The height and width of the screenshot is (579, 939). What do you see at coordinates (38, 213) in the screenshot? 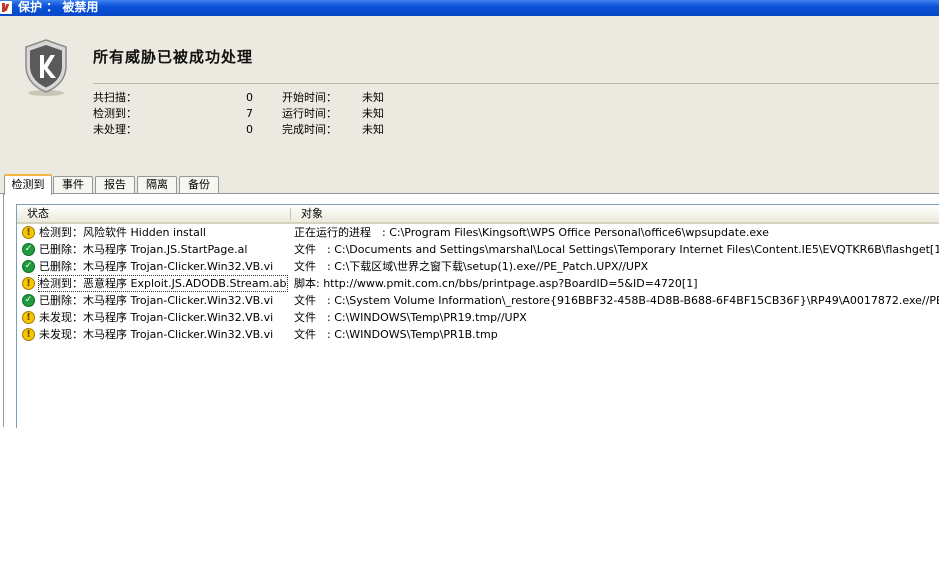
I see `column-status-header: 状态` at bounding box center [38, 213].